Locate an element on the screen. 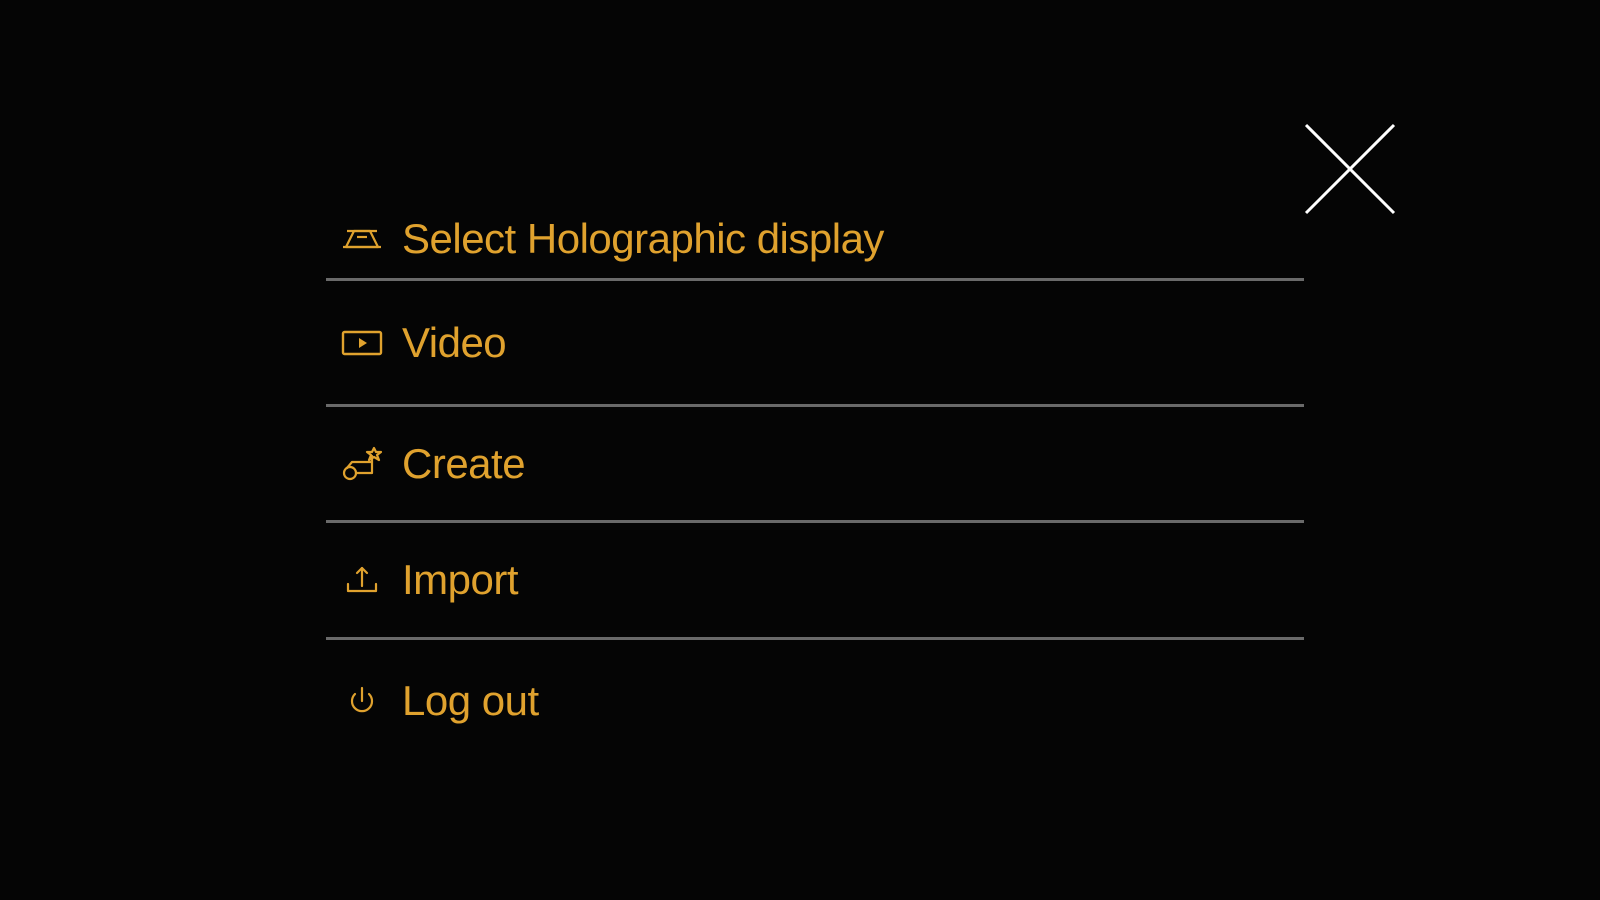 This screenshot has width=1600, height=900. menu-item-import: Import is located at coordinates (815, 580).